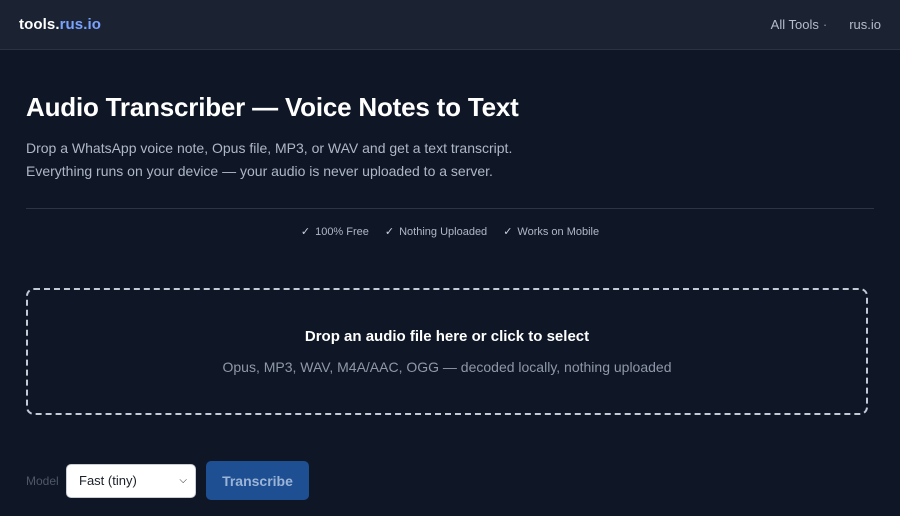  I want to click on nav-all-tools: All Tools, so click(795, 24).